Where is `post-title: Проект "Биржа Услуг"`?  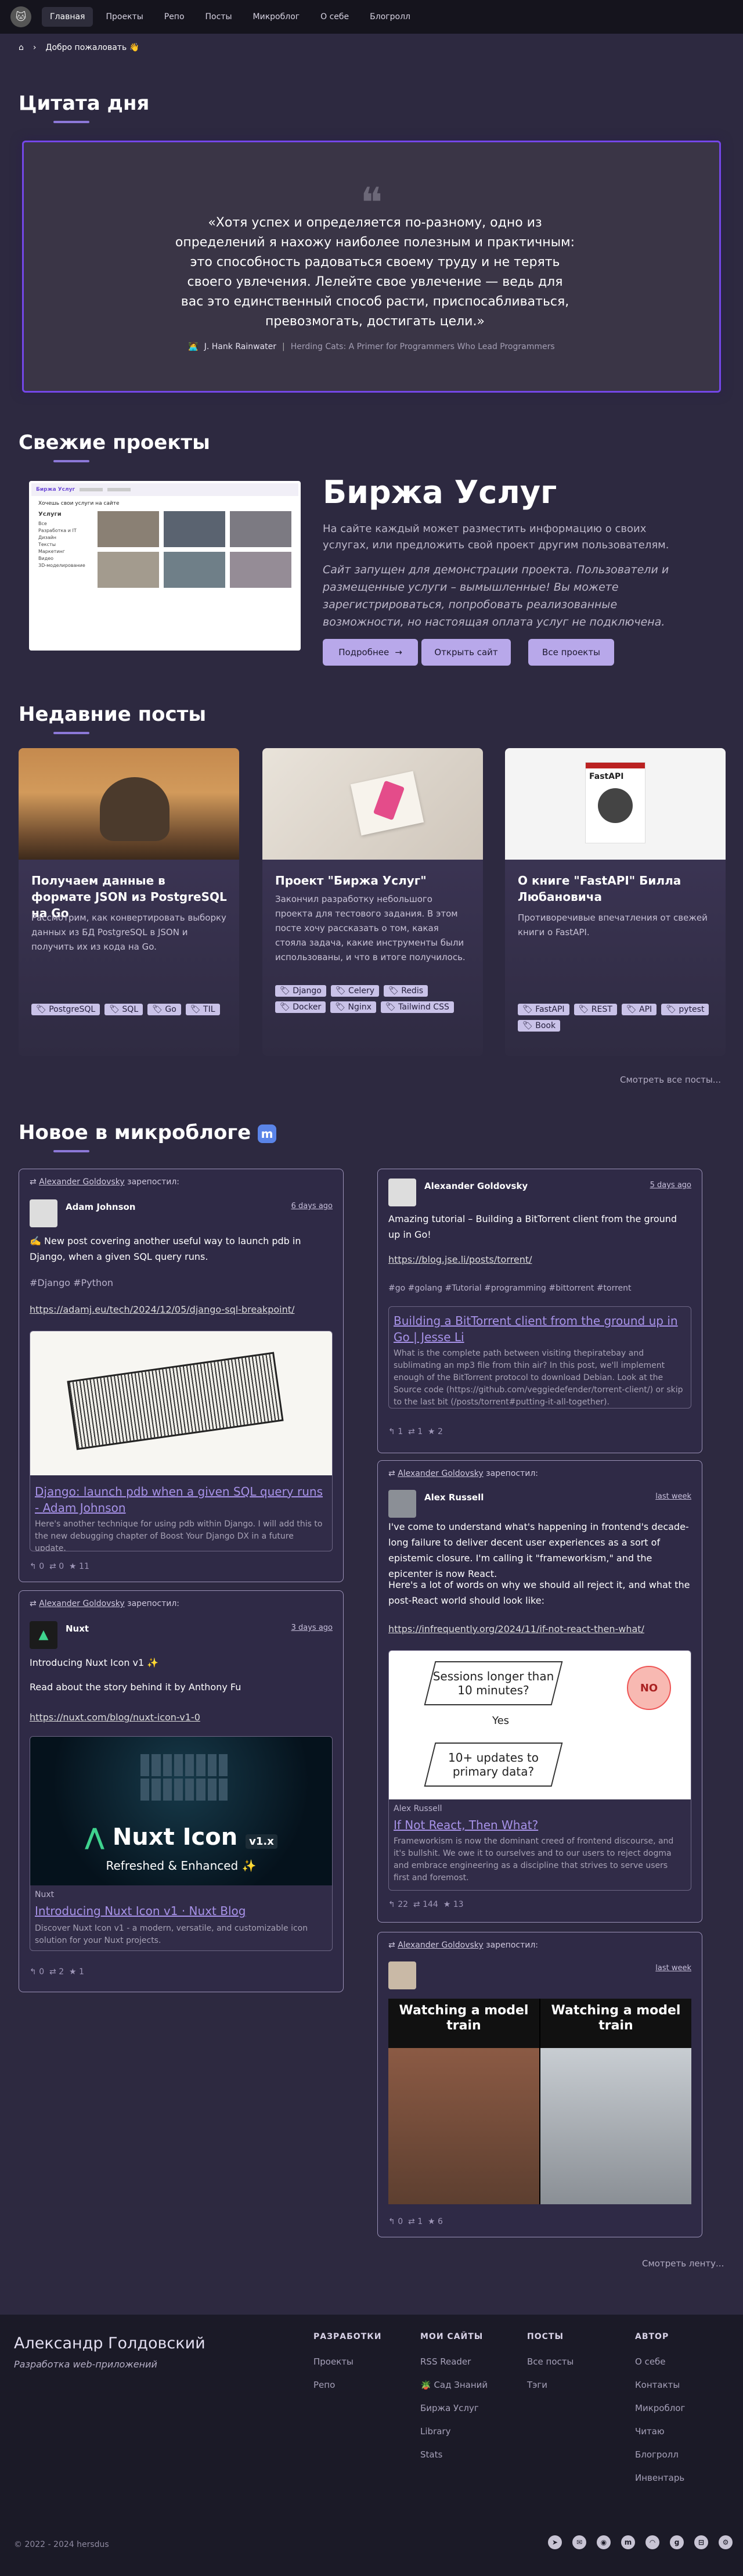 post-title: Проект "Биржа Услуг" is located at coordinates (374, 880).